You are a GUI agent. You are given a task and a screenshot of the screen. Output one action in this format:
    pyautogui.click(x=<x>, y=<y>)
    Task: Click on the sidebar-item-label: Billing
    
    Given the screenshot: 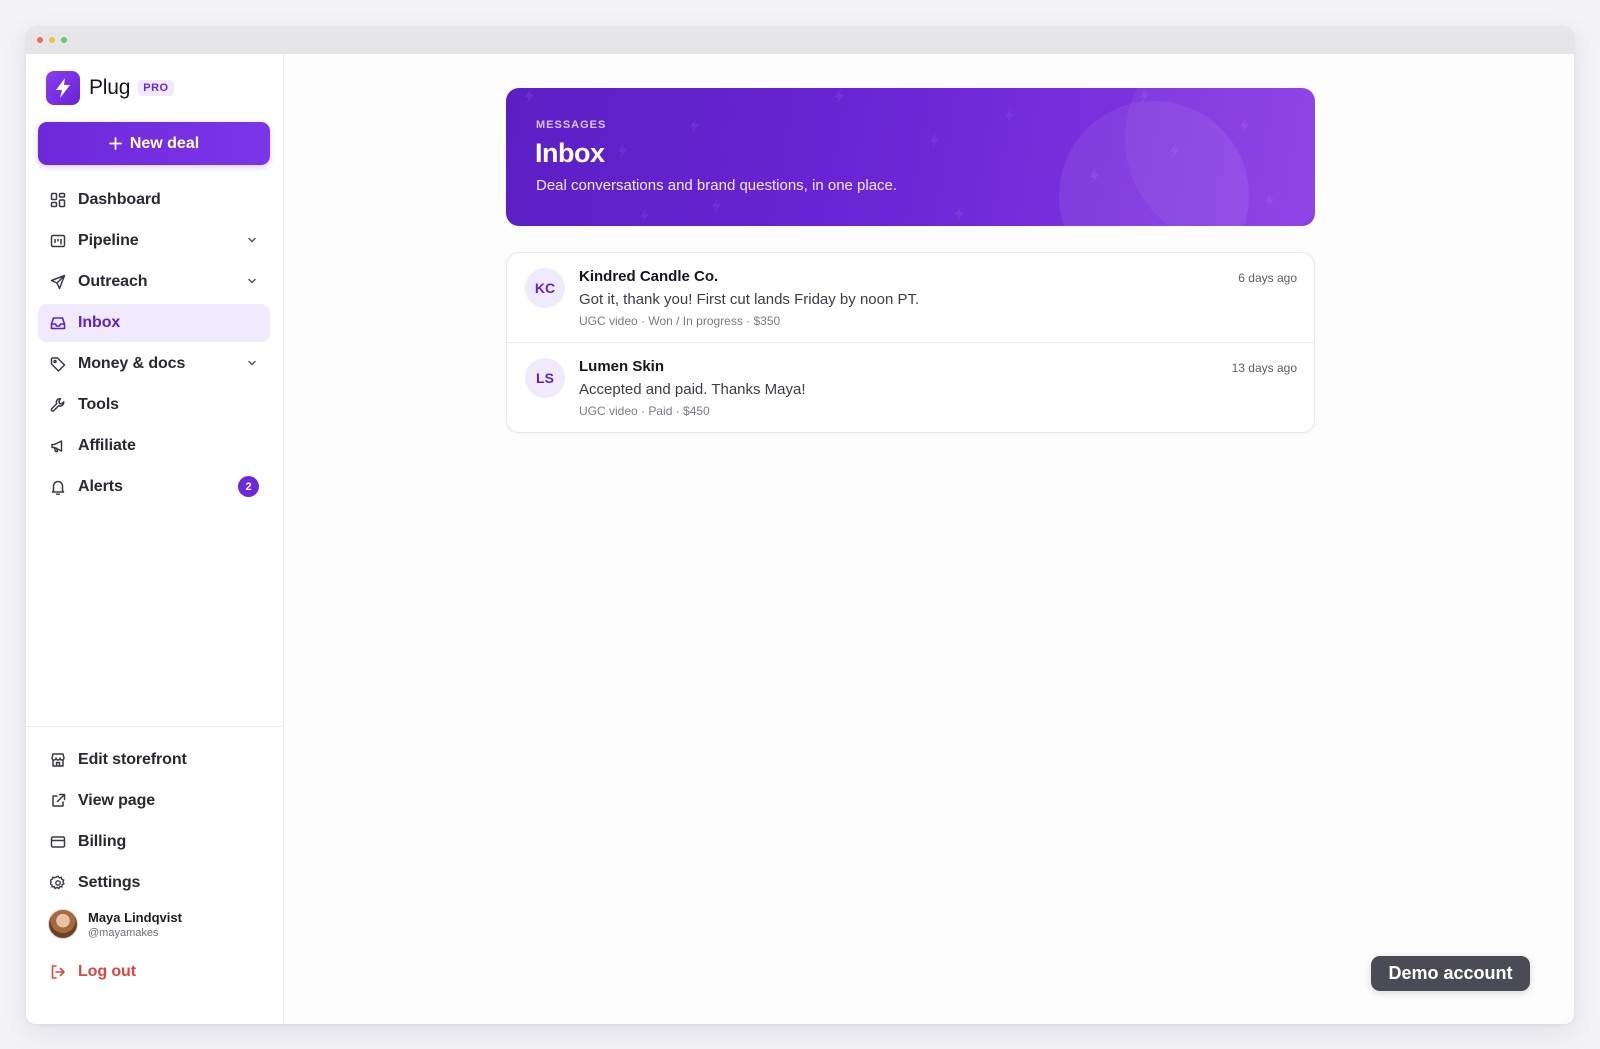 What is the action you would take?
    pyautogui.click(x=102, y=841)
    